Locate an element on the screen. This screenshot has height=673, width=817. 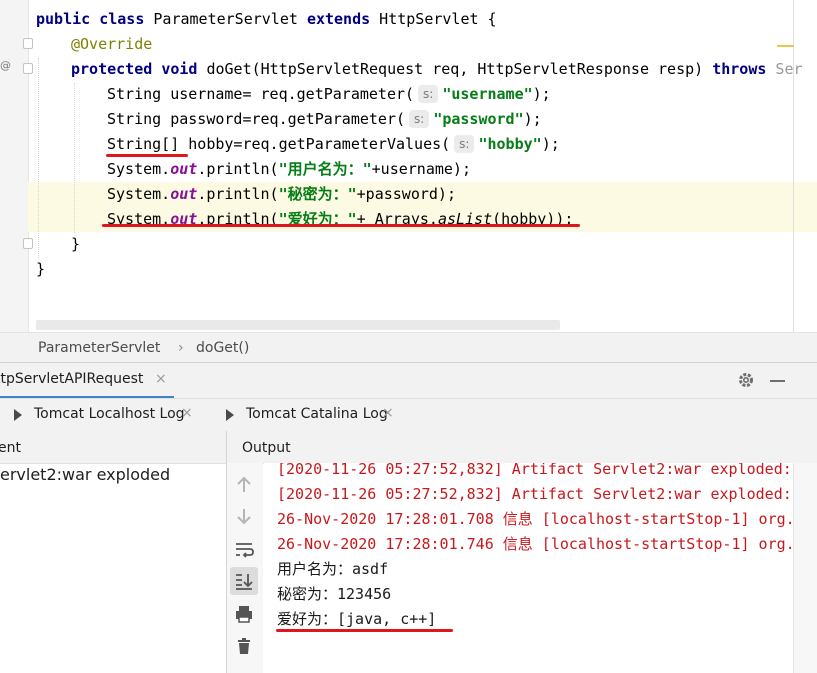
breadcrumb: ParameterServlet › doGet() is located at coordinates (408, 347).